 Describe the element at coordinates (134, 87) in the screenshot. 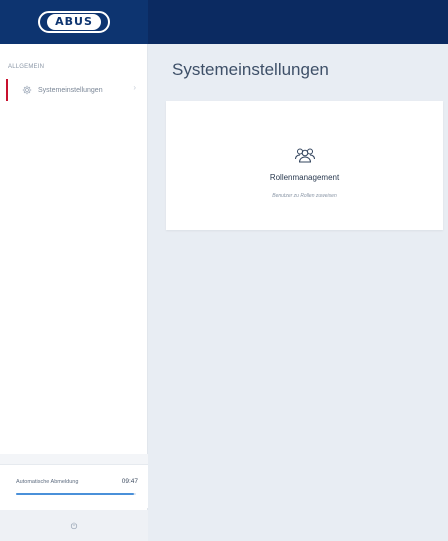

I see `chevron-right-icon: ›` at that location.